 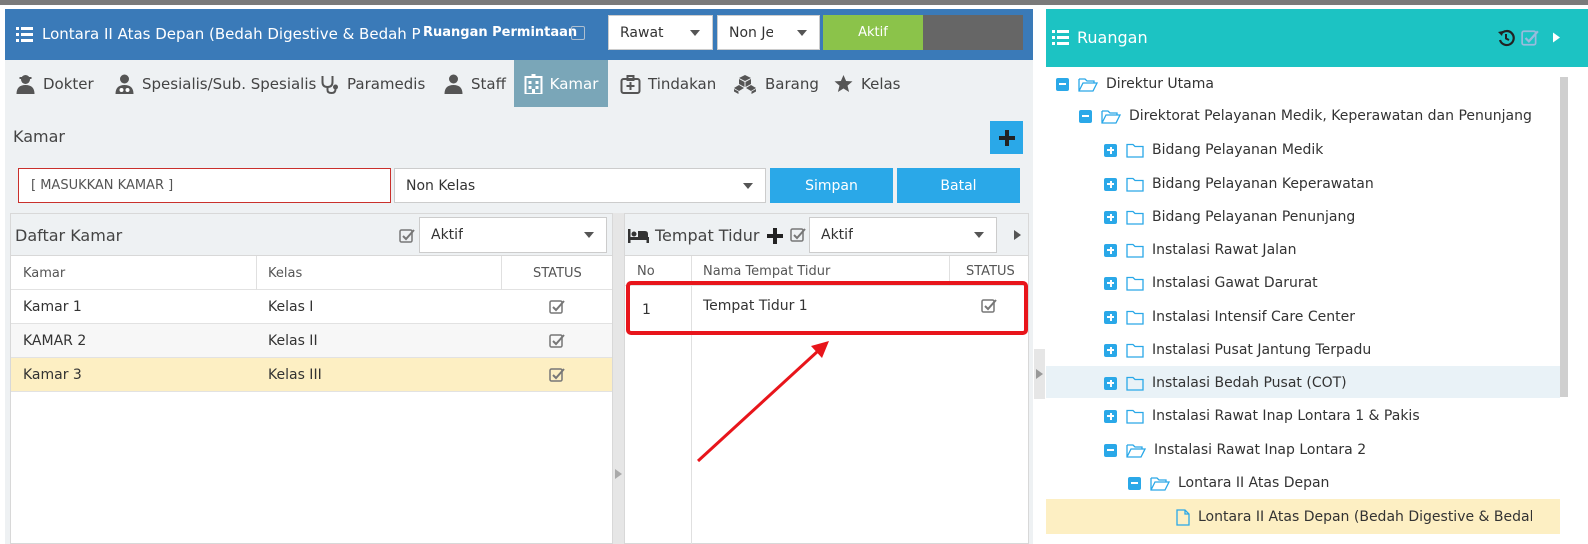 I want to click on tree-item-label: Instalasi Bedah Pusat (COT), so click(x=1249, y=383).